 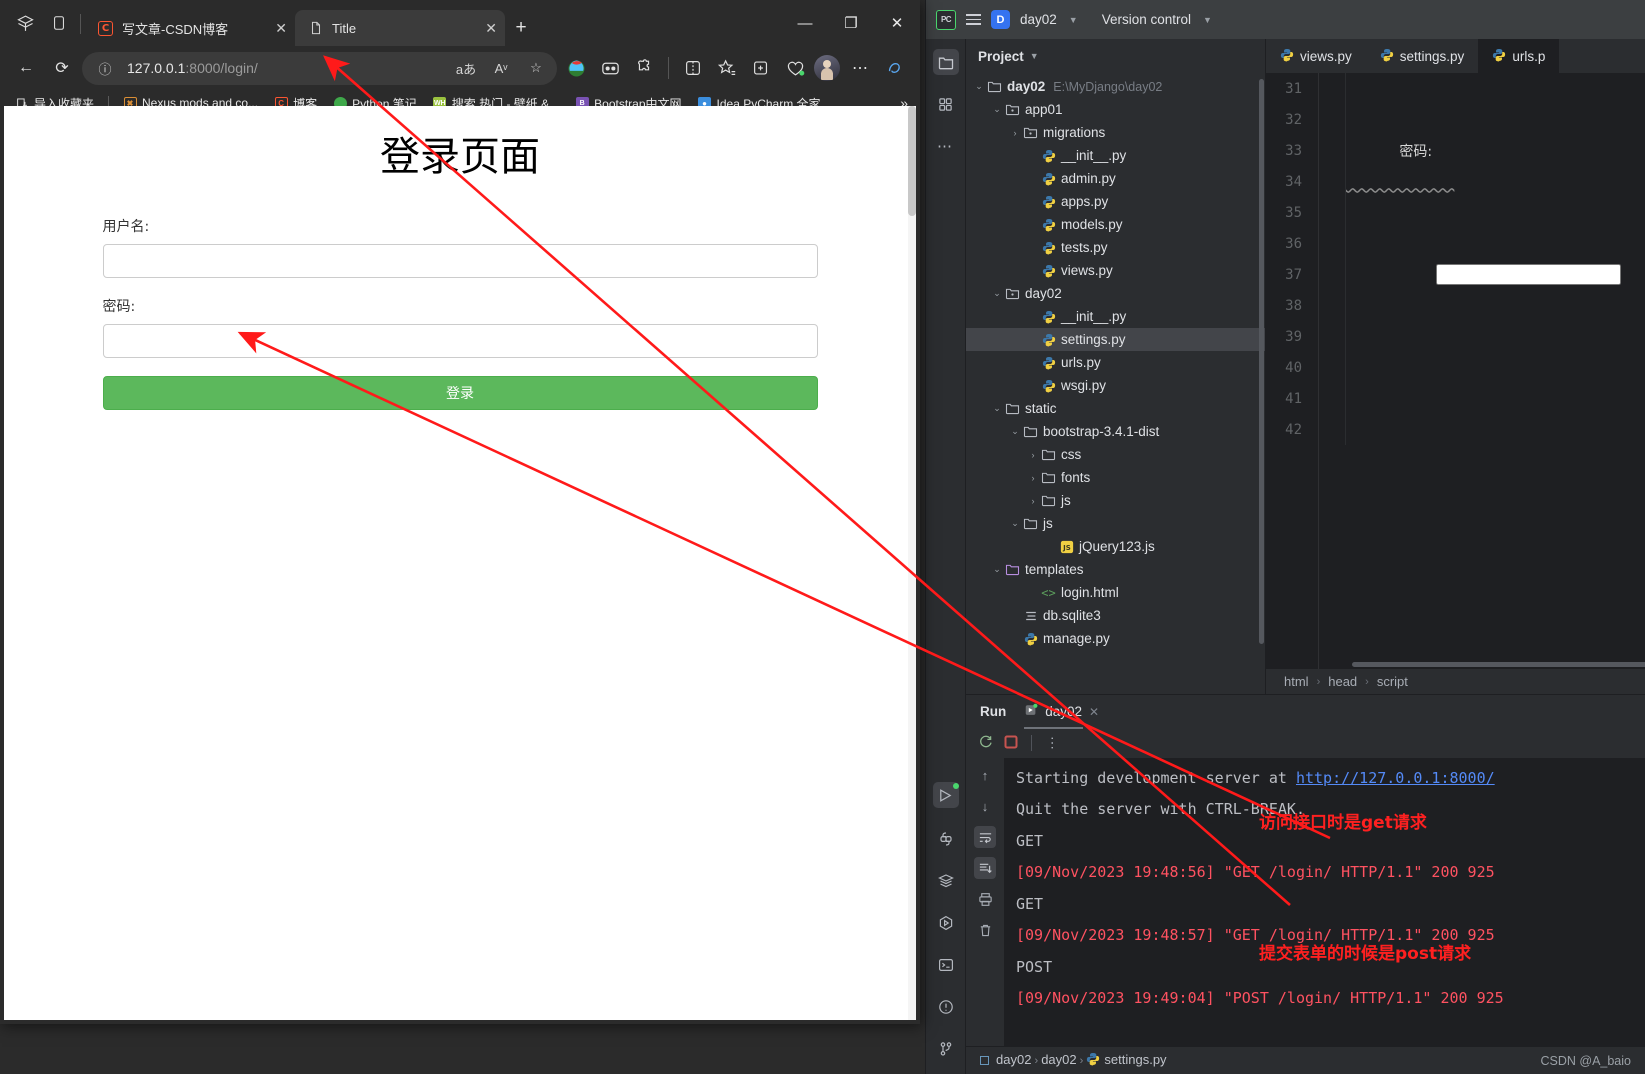 I want to click on browser-essentials-icon, so click(x=795, y=68).